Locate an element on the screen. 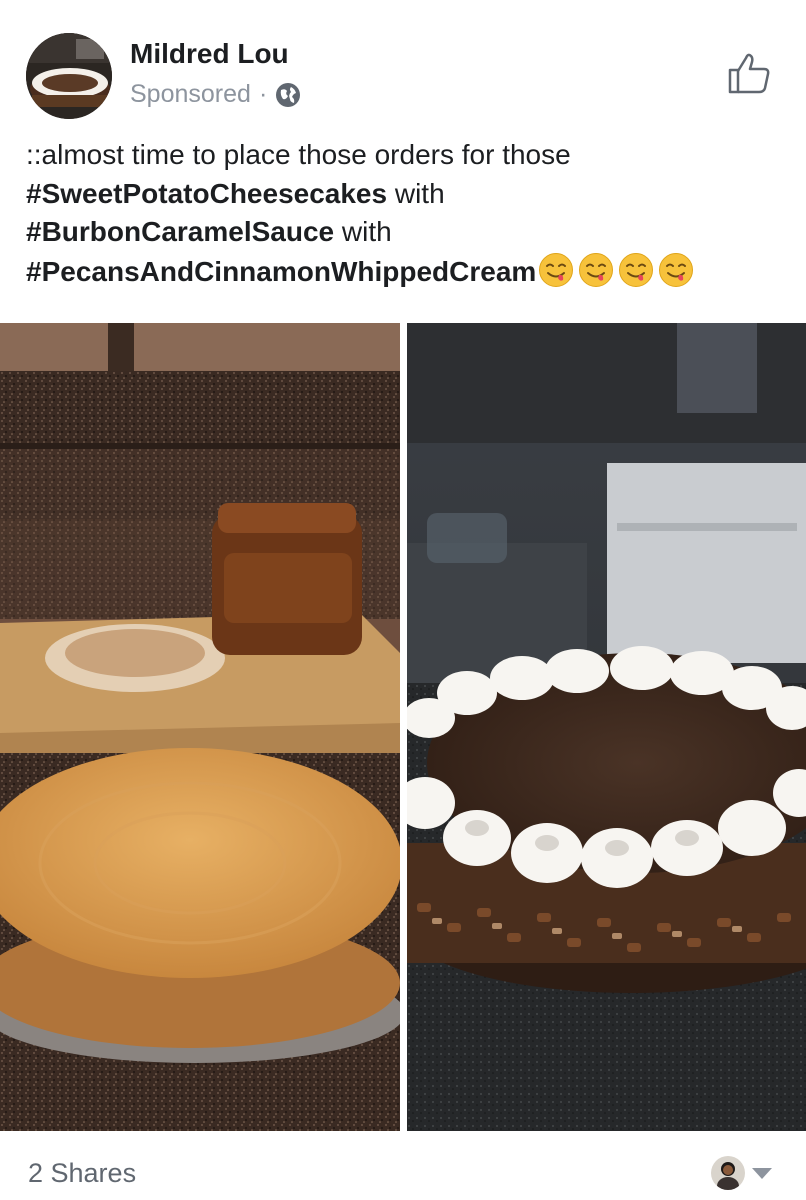 This screenshot has width=806, height=1200. emoji-group is located at coordinates (616, 270).